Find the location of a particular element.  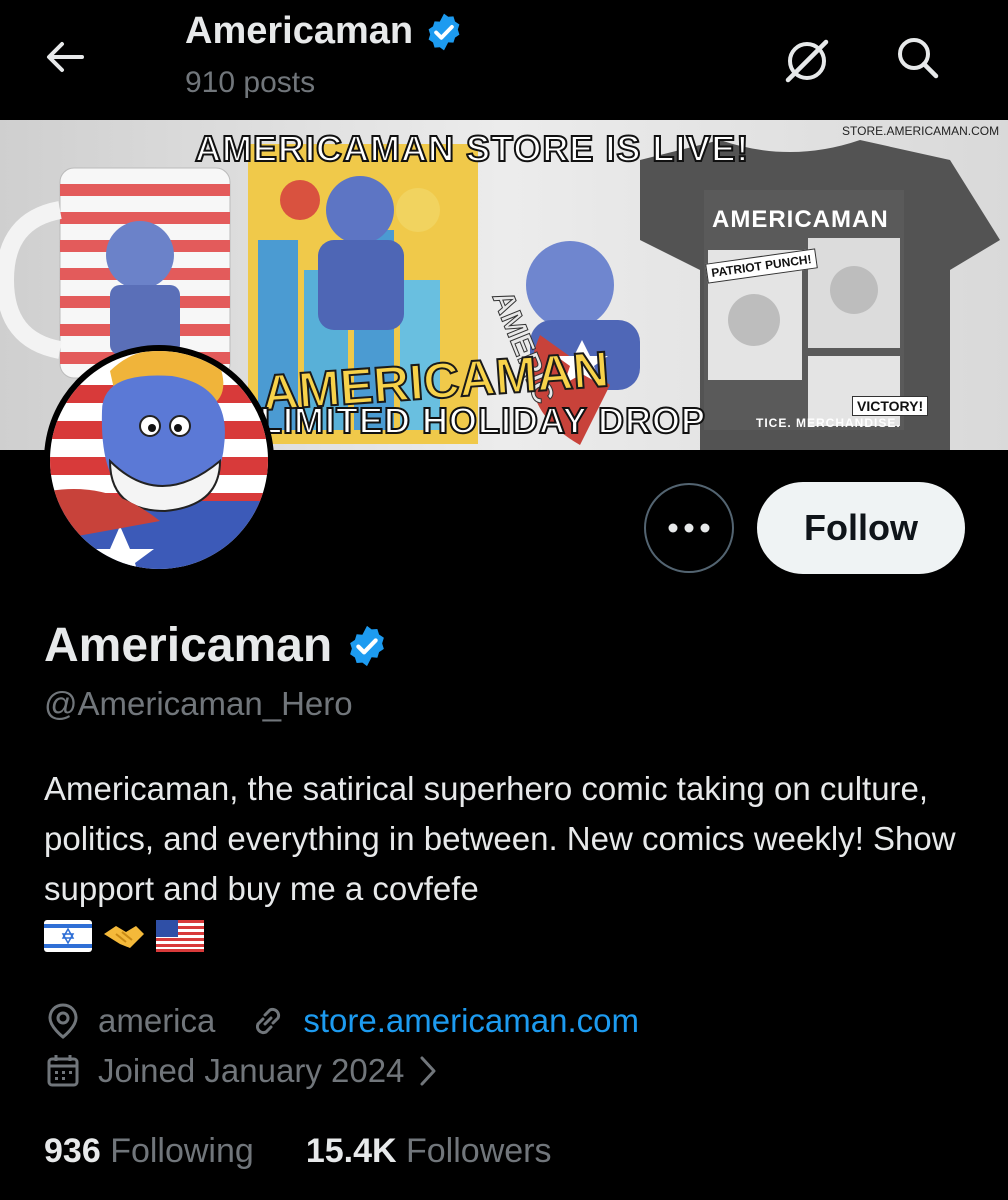

following-count: 936 is located at coordinates (72, 1151).